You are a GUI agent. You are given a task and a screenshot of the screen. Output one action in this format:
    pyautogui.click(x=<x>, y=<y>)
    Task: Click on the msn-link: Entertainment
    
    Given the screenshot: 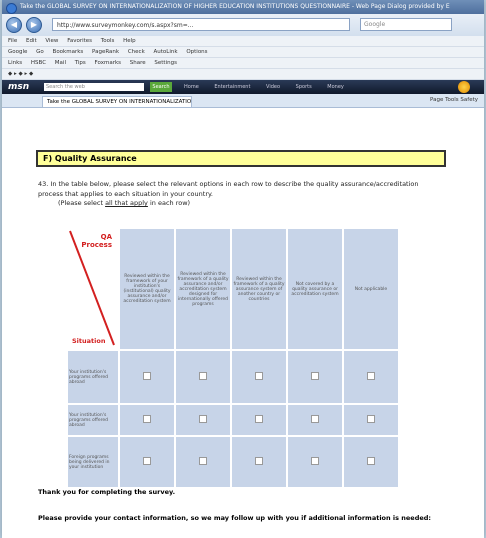 What is the action you would take?
    pyautogui.click(x=232, y=87)
    